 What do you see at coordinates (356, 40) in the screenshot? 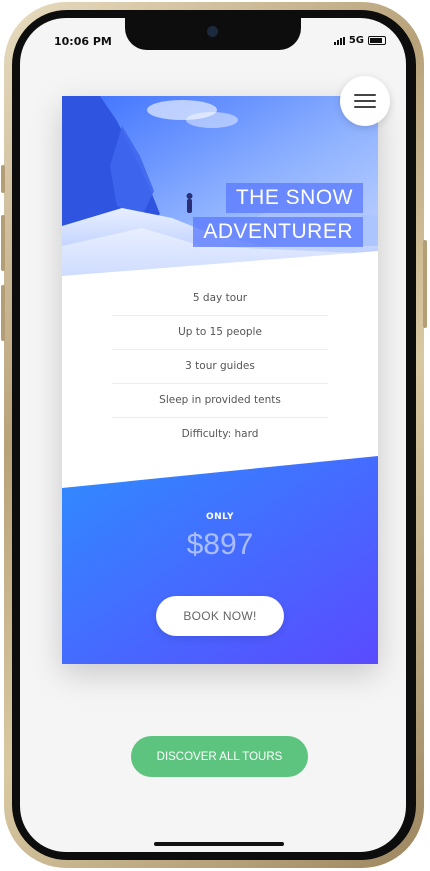
I see `network-label: 5G` at bounding box center [356, 40].